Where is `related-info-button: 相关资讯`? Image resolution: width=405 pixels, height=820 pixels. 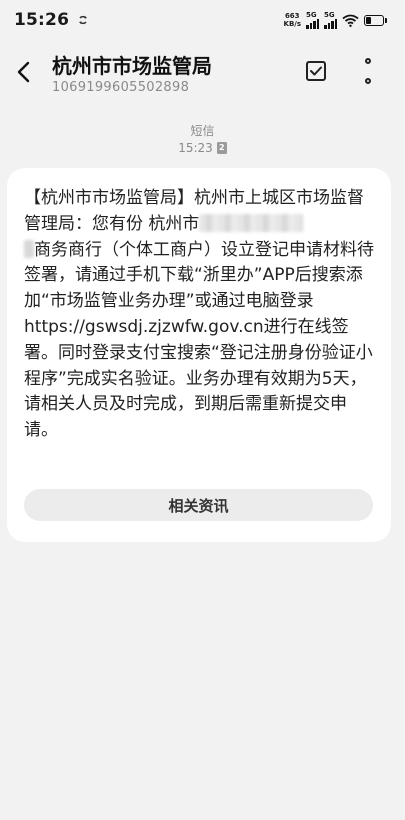
related-info-button: 相关资讯 is located at coordinates (198, 505).